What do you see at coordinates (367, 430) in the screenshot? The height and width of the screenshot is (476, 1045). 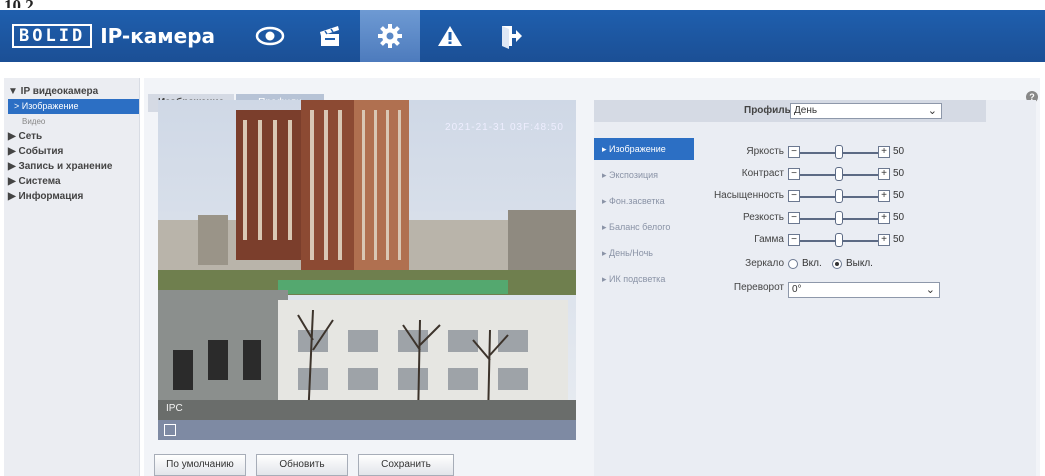 I see `video-toolbar` at bounding box center [367, 430].